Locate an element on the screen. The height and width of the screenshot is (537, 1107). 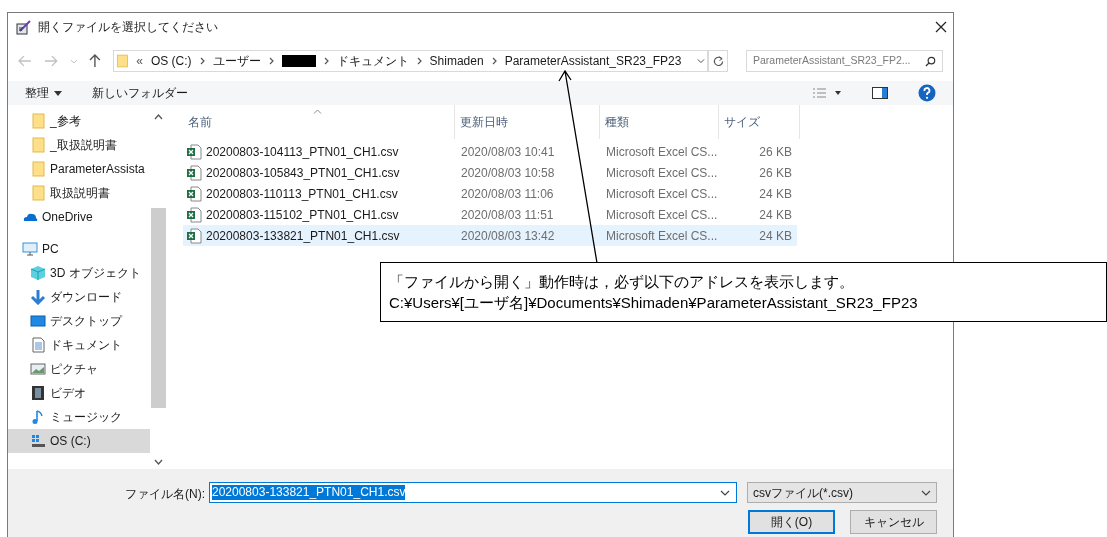
breadcrumb-item: ParameterAssistant_SR23_FP23 is located at coordinates (593, 61).